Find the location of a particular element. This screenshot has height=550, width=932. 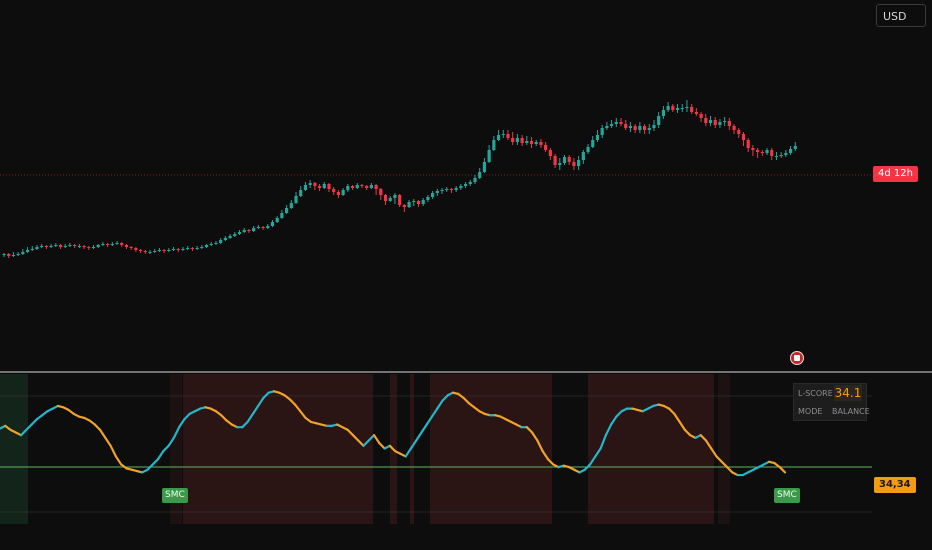

us-flag-icon is located at coordinates (797, 358).